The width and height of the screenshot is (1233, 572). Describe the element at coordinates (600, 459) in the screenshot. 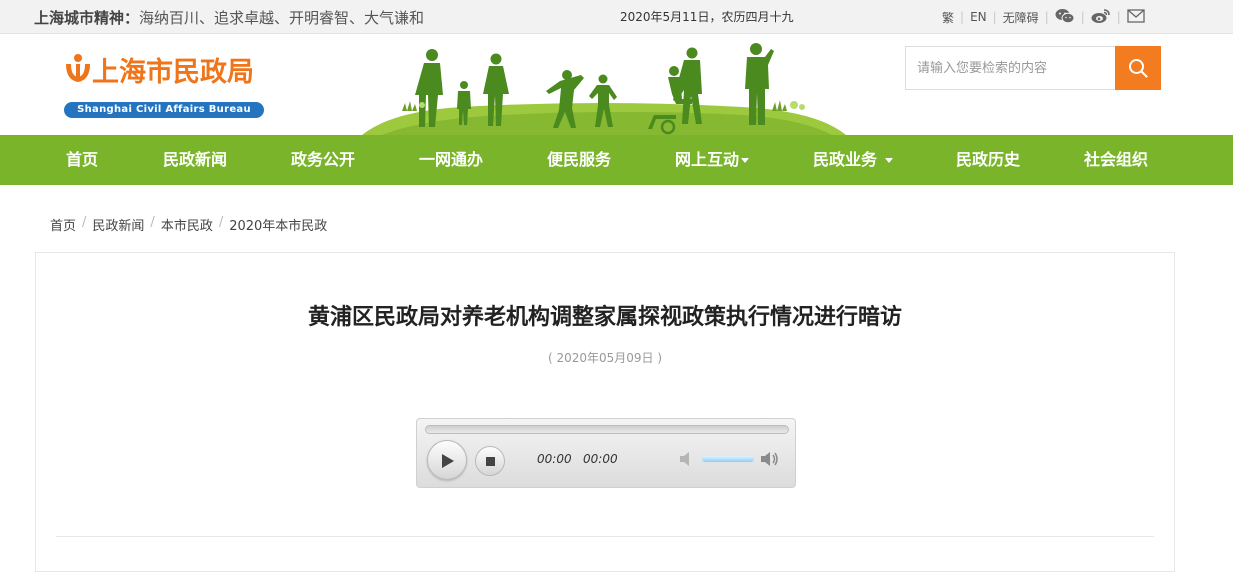

I see `audio-duration: 00:00` at that location.